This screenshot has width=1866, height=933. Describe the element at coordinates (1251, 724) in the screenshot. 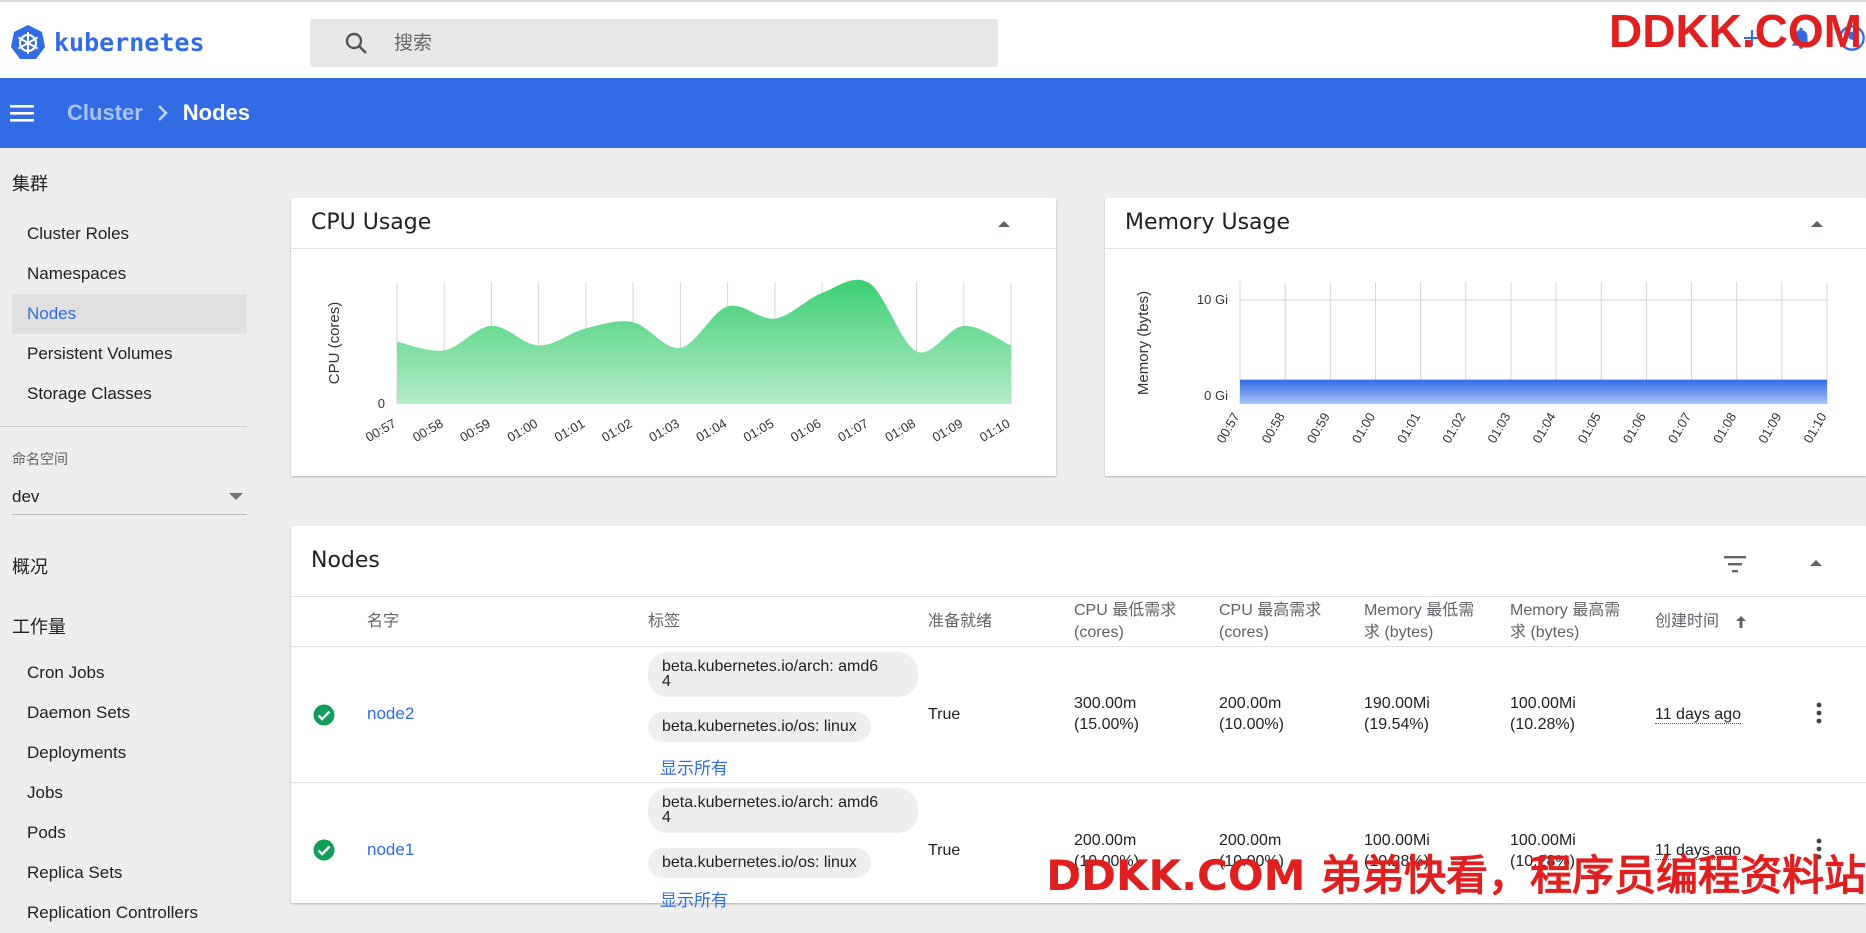

I see `value-line: (10.00%)` at that location.